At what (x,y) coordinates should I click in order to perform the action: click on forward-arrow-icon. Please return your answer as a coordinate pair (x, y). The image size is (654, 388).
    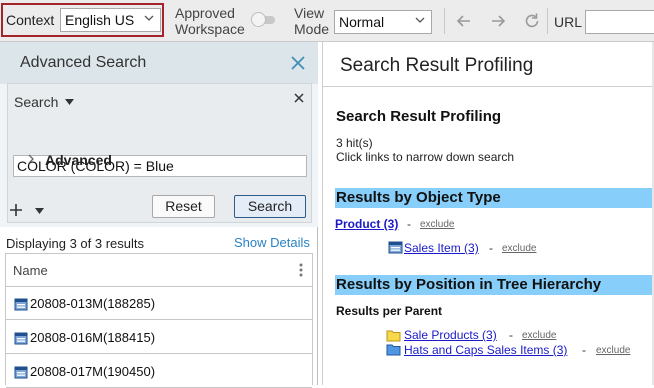
    Looking at the image, I should click on (498, 21).